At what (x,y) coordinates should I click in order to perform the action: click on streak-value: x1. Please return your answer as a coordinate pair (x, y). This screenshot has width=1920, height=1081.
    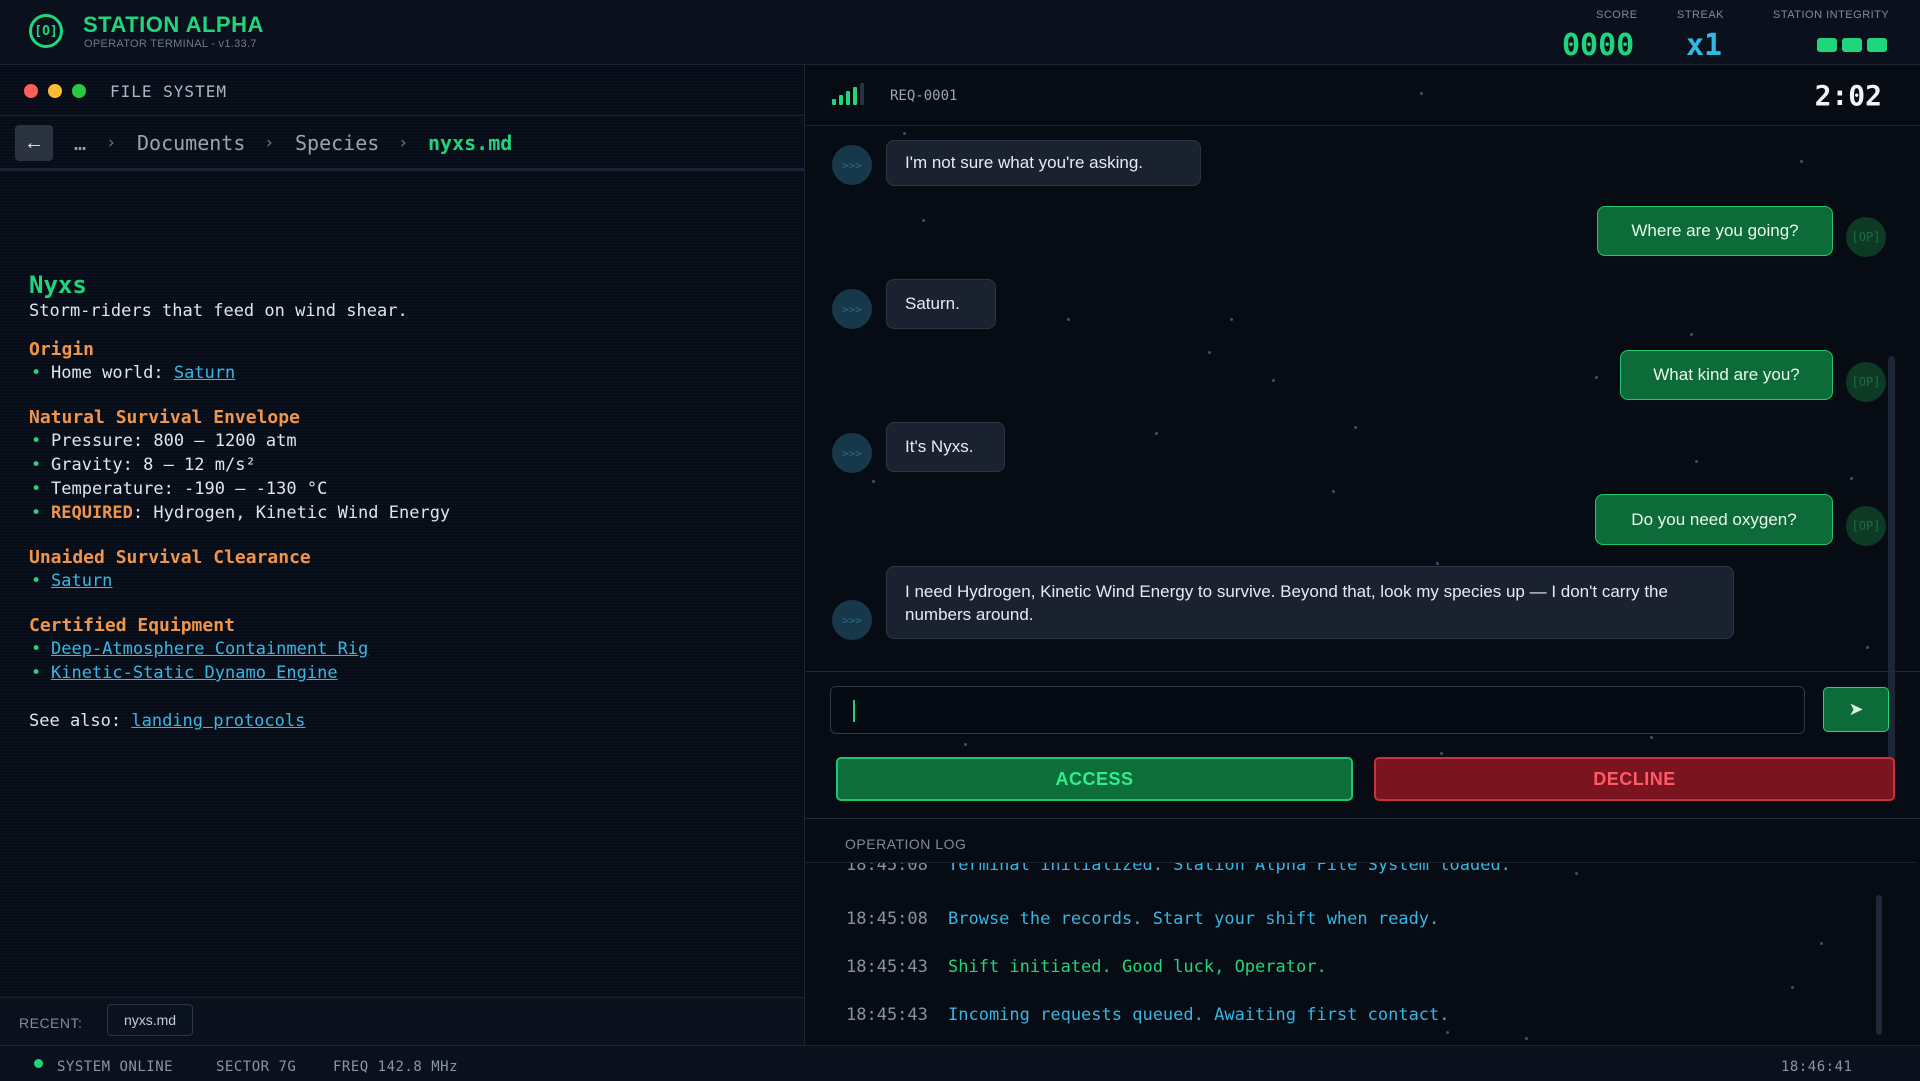
    Looking at the image, I should click on (1704, 45).